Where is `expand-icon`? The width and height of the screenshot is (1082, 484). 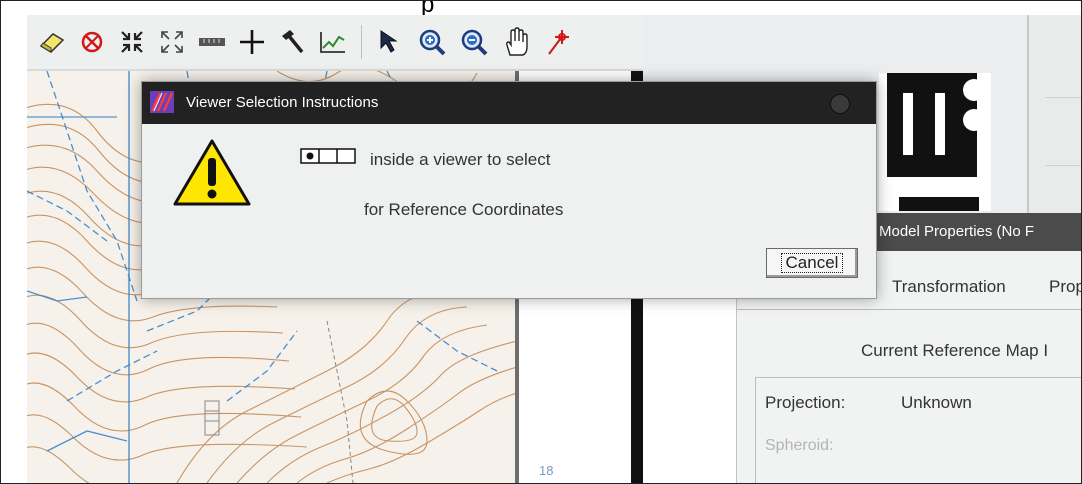
expand-icon is located at coordinates (172, 42).